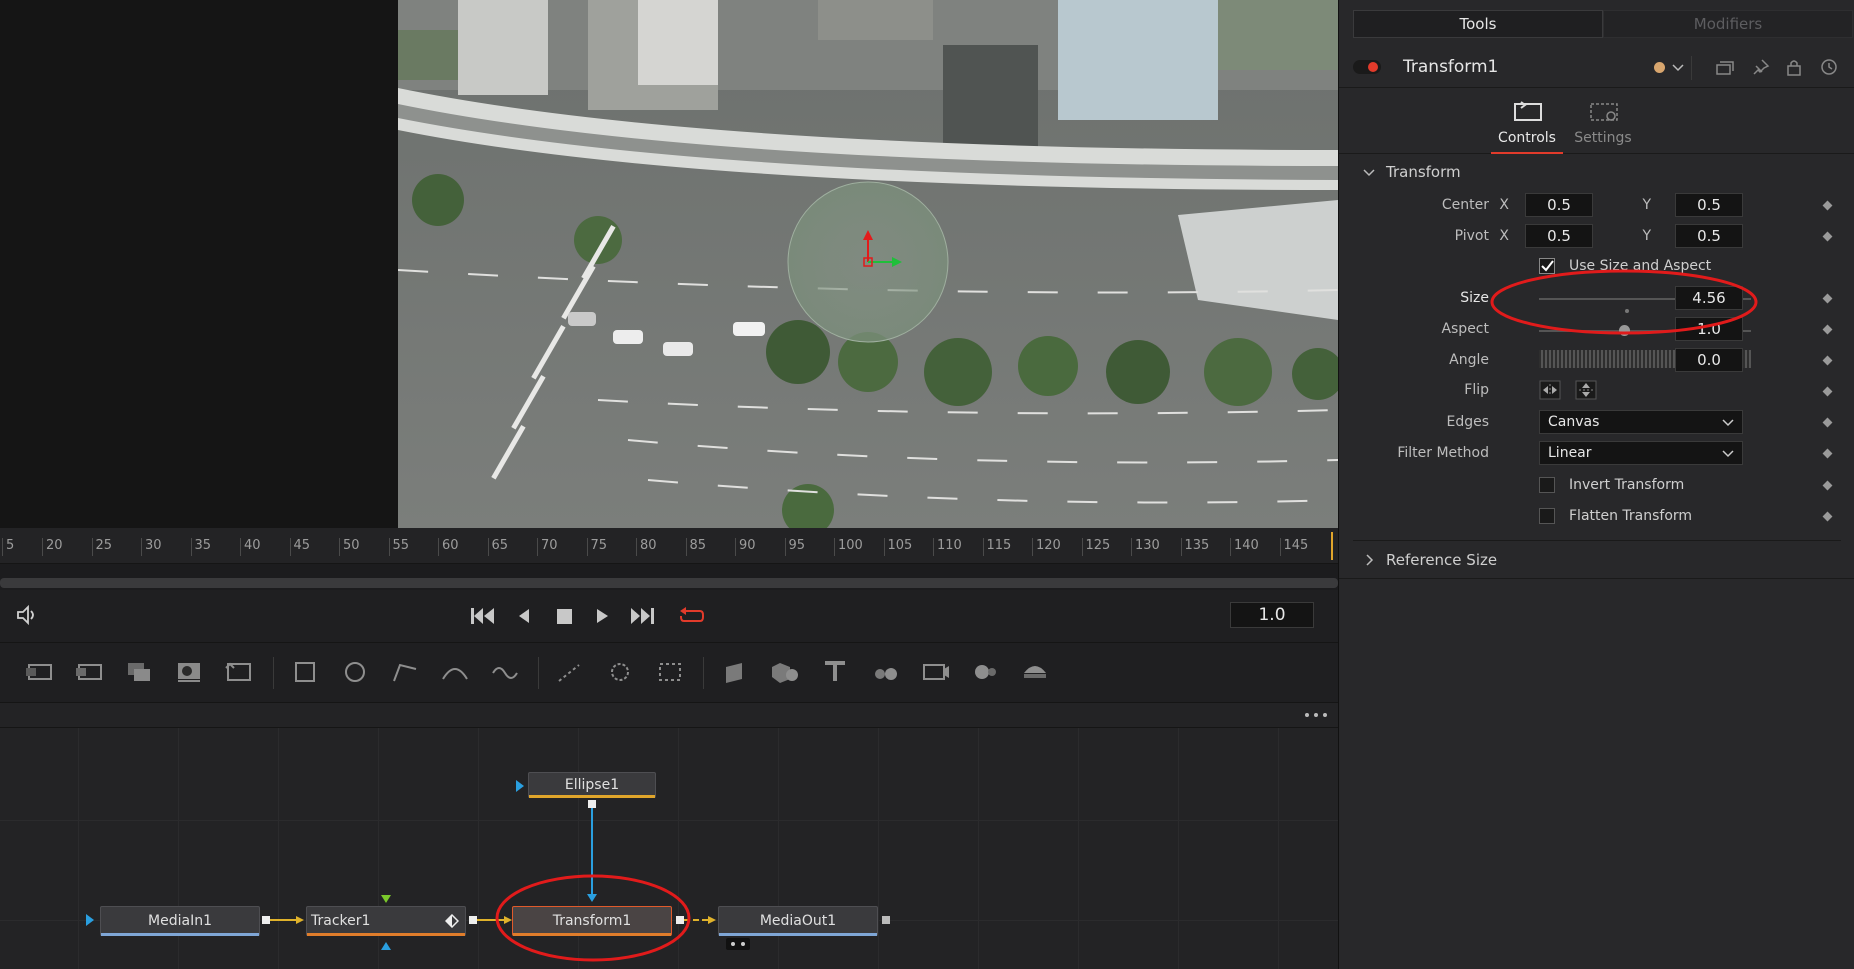  I want to click on use-size-aspect-label: Use Size and Aspect, so click(1640, 266).